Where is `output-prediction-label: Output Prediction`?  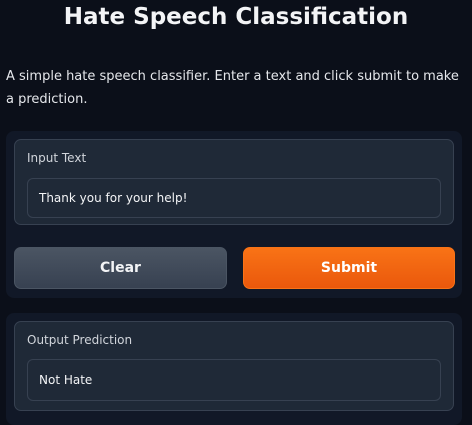
output-prediction-label: Output Prediction is located at coordinates (80, 340).